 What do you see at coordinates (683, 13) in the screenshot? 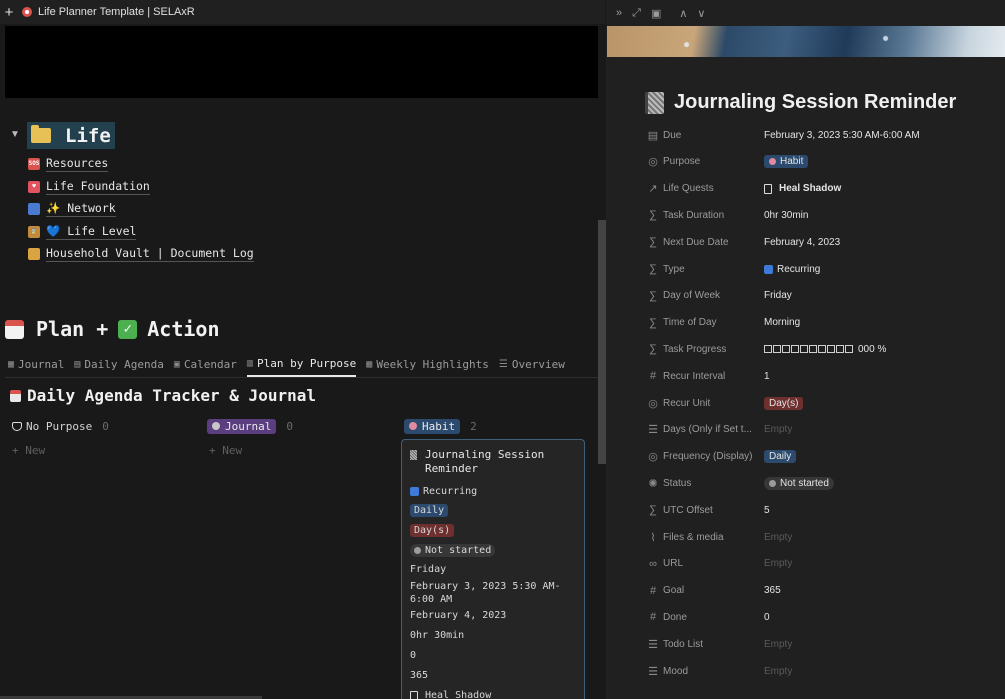
I see `chevron-up-icon: ∧` at bounding box center [683, 13].